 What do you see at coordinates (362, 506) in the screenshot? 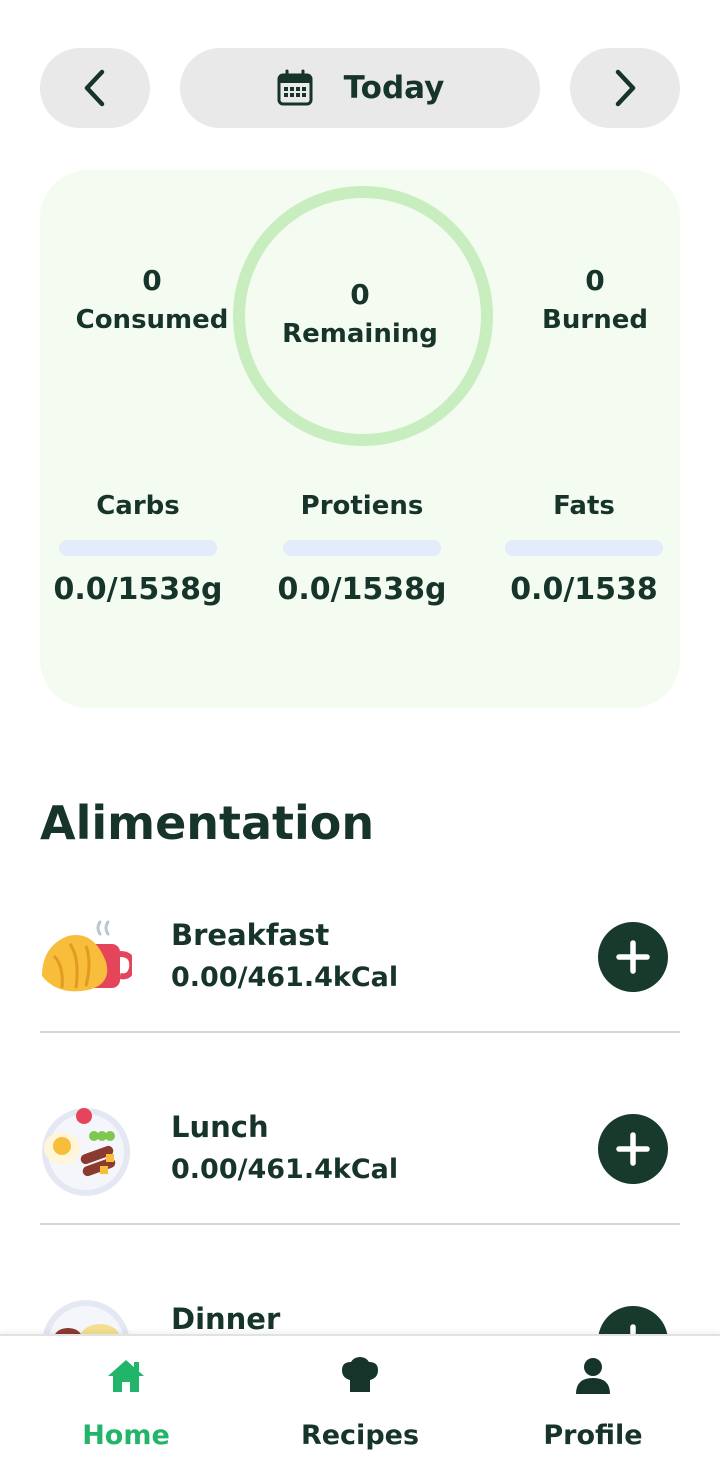
I see `macro-label: Protiens` at bounding box center [362, 506].